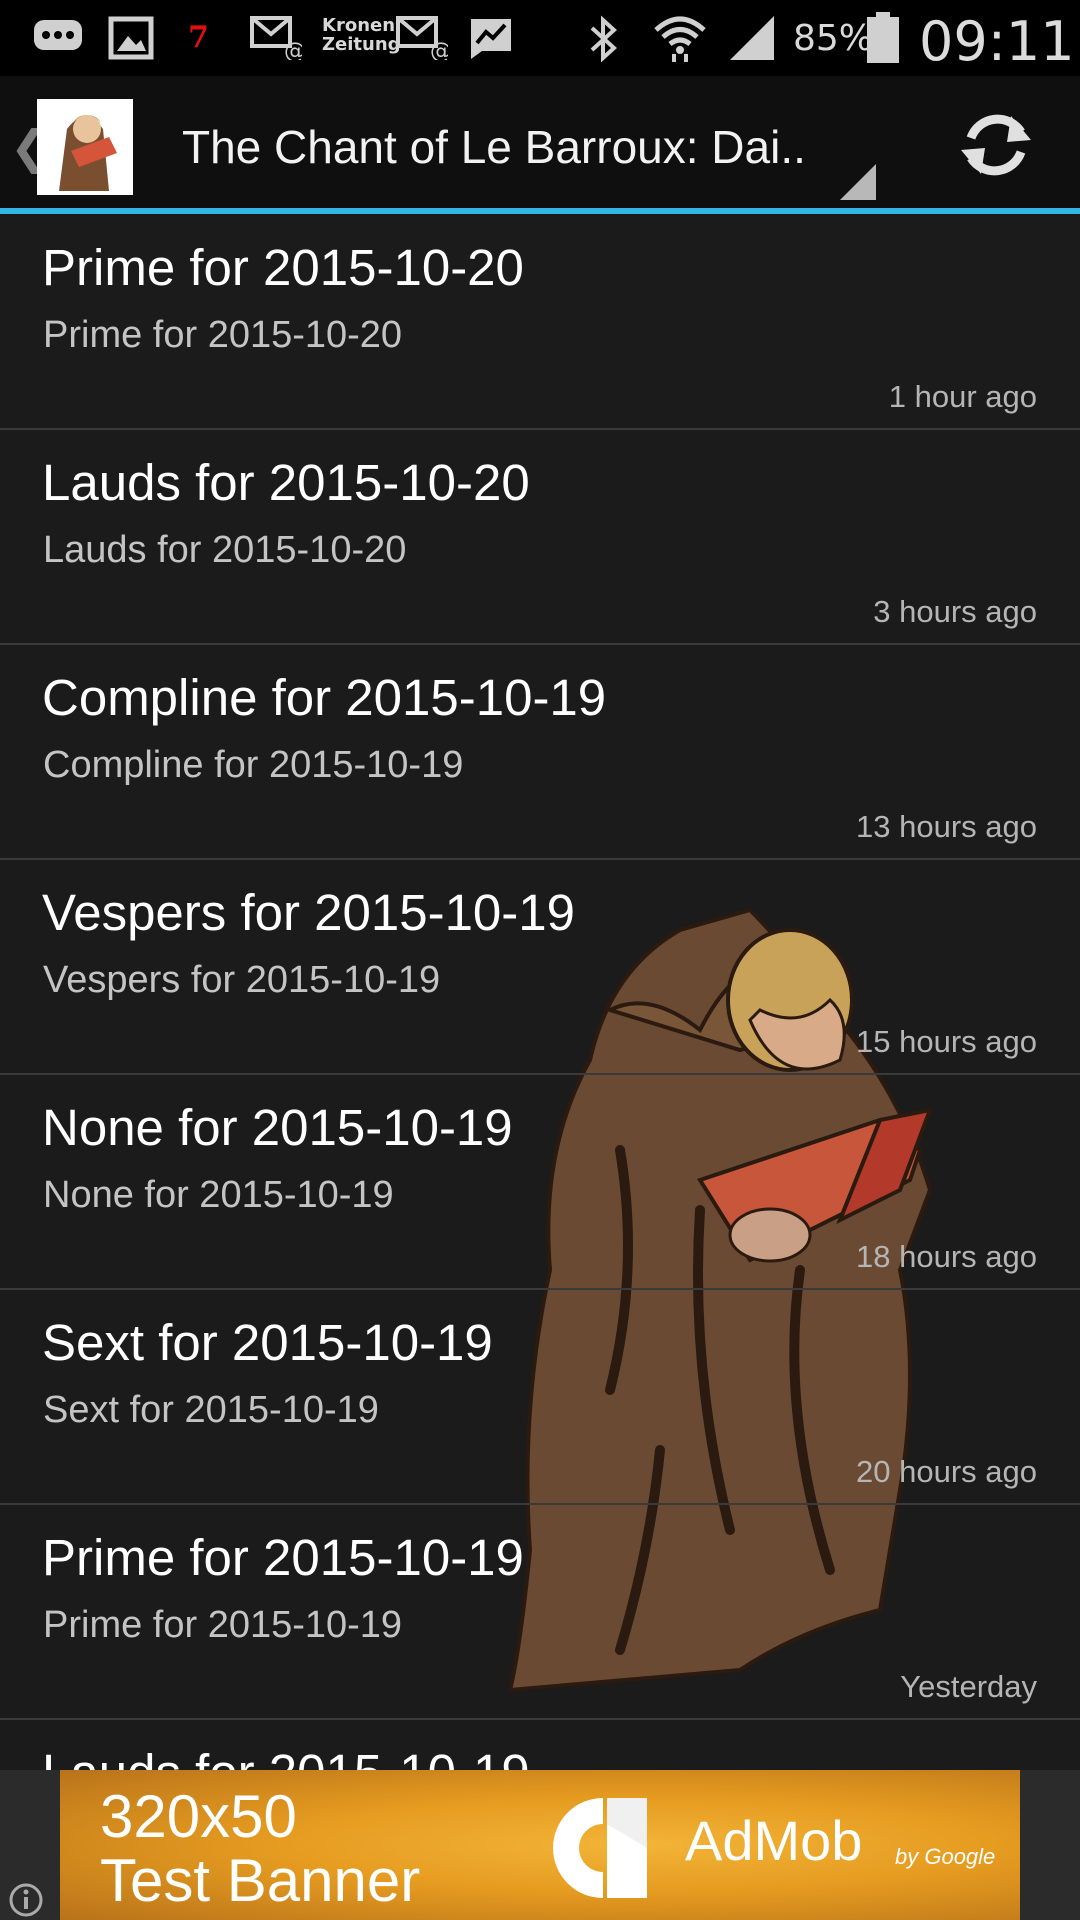 This screenshot has height=1920, width=1080. What do you see at coordinates (225, 550) in the screenshot?
I see `item-subtitle: Lauds for 2015-10-20` at bounding box center [225, 550].